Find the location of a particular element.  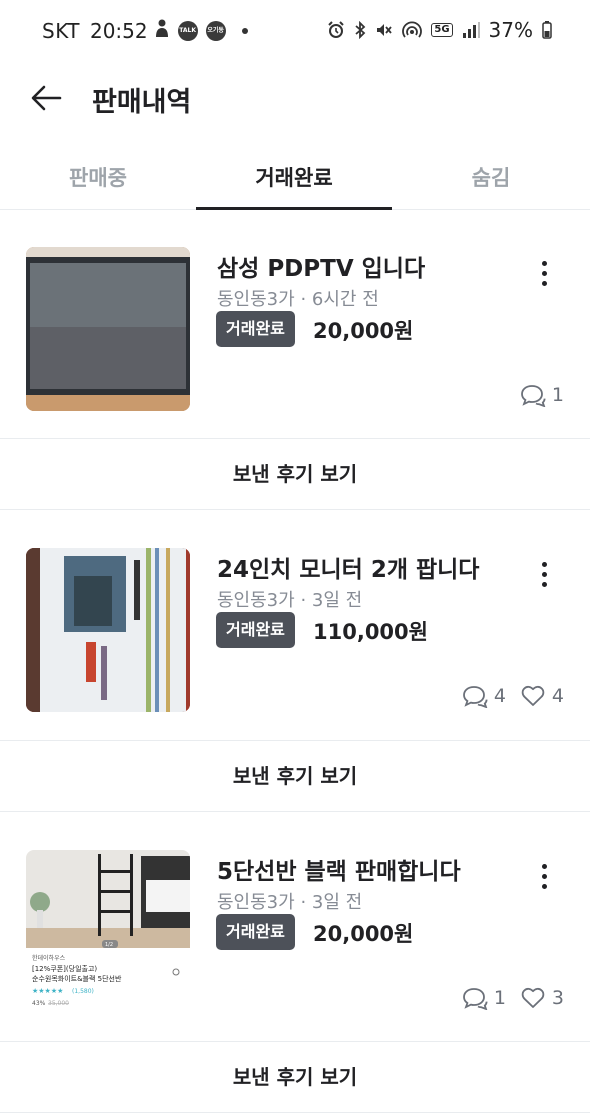

status-bar: SKT 20:52 TALK 오기동 5G 37% is located at coordinates (295, 31).